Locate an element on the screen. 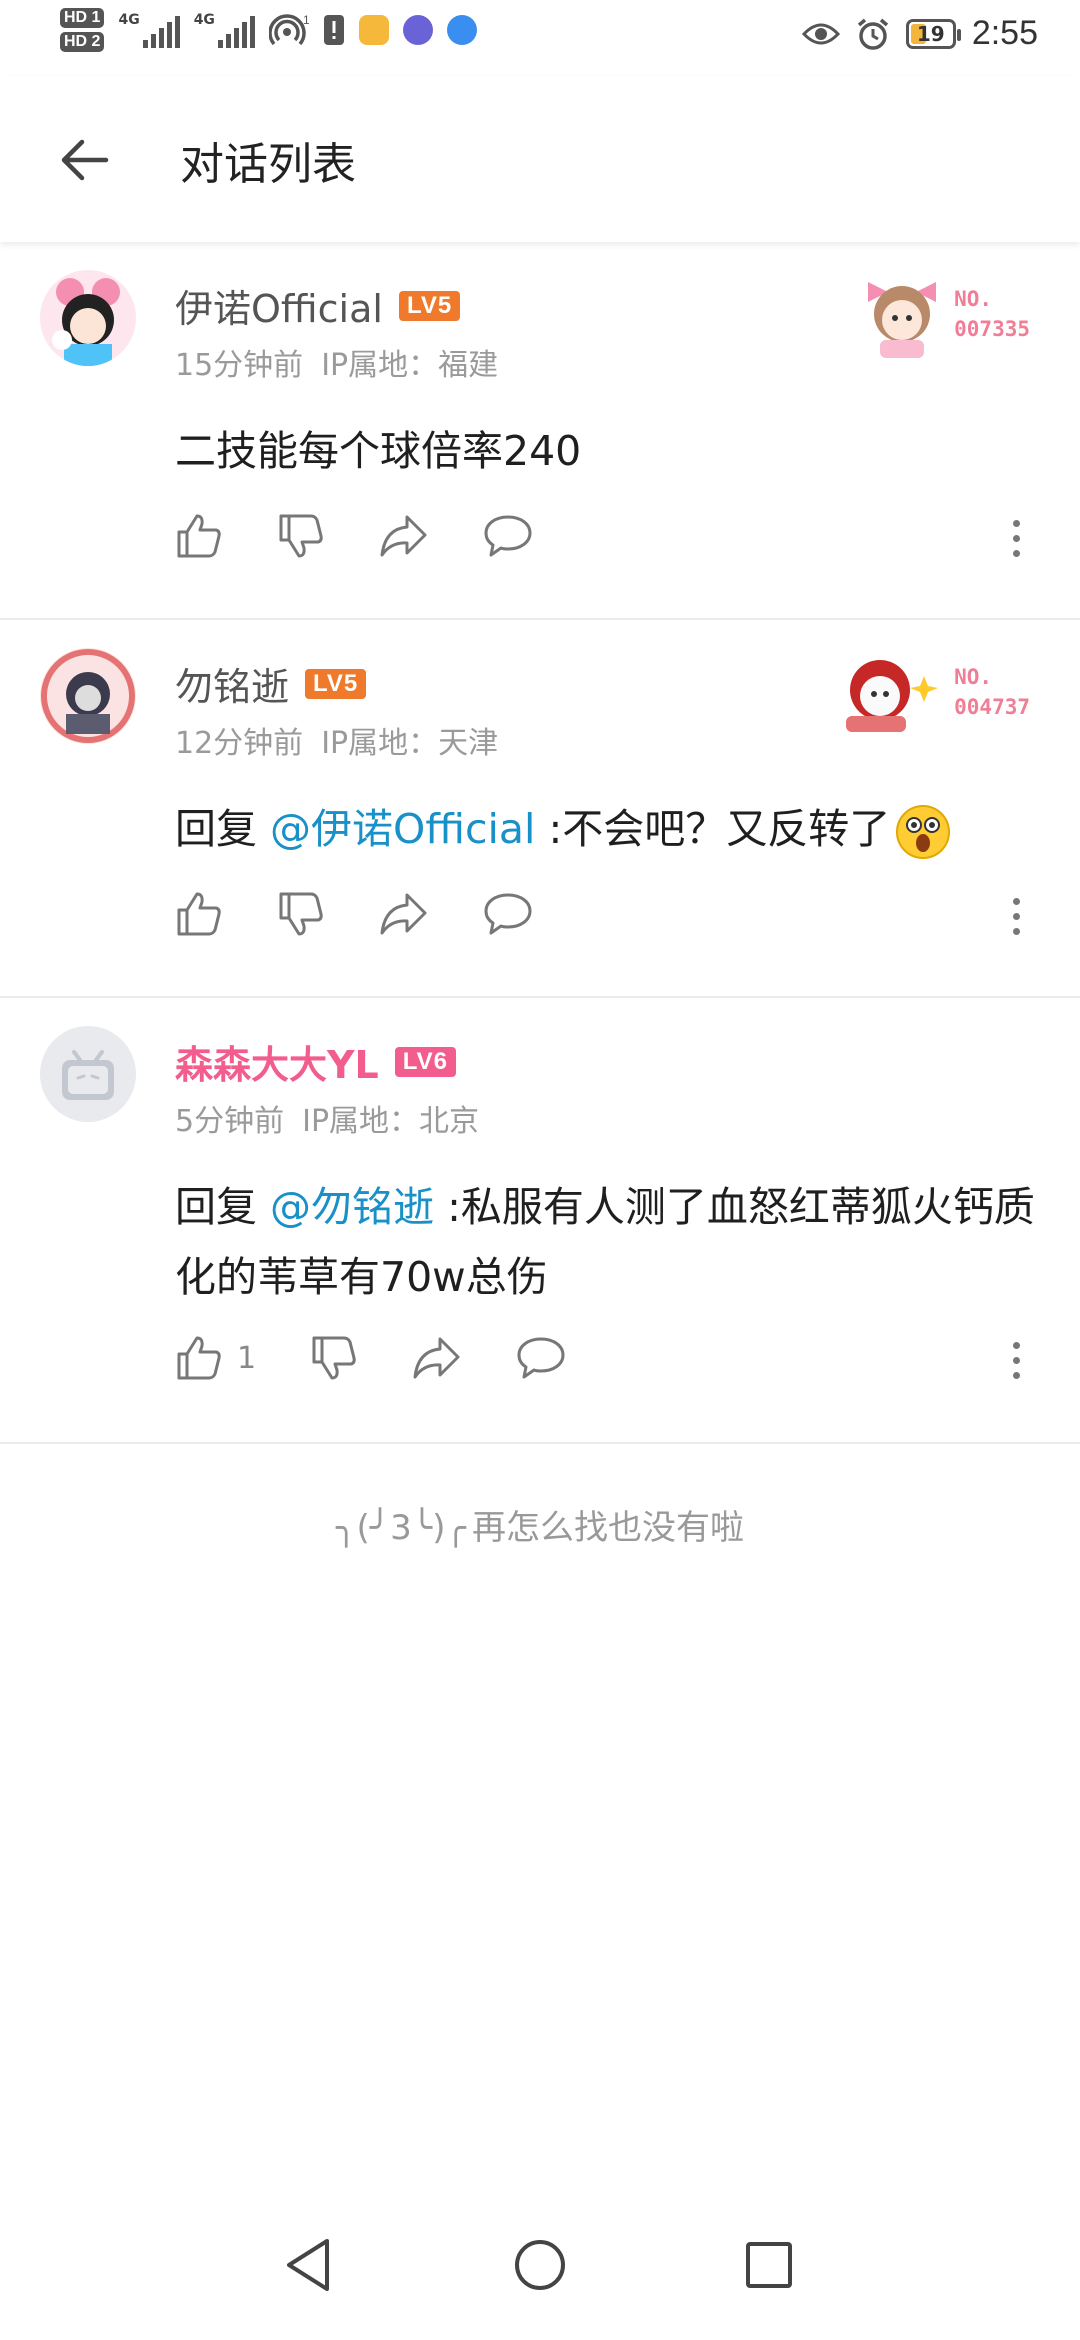 Image resolution: width=1080 pixels, height=2340 pixels. signal-1-icon: 4G is located at coordinates (149, 30).